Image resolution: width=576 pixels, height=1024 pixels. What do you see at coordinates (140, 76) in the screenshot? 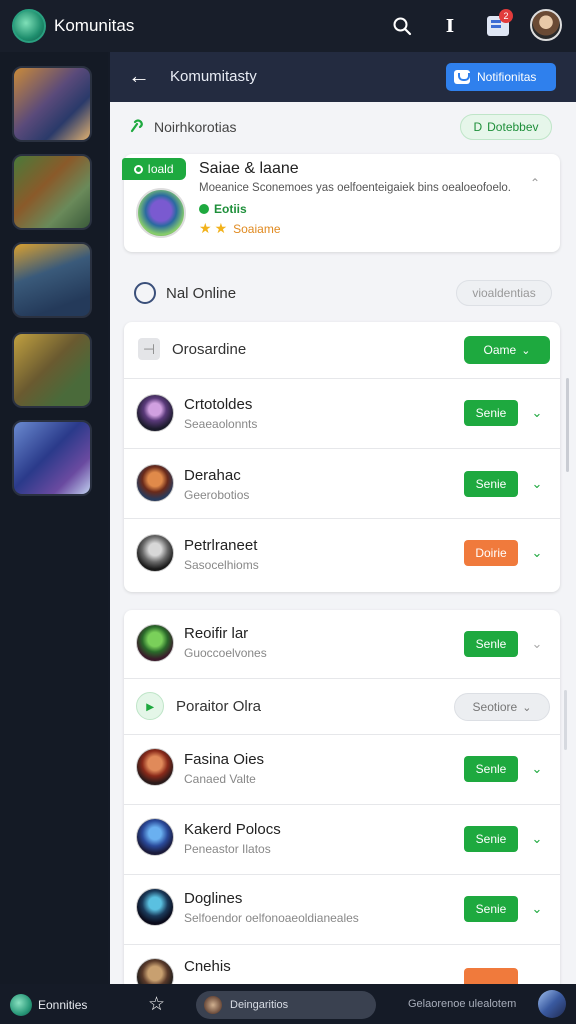
I see `back-arrow-icon: ←` at bounding box center [140, 76].